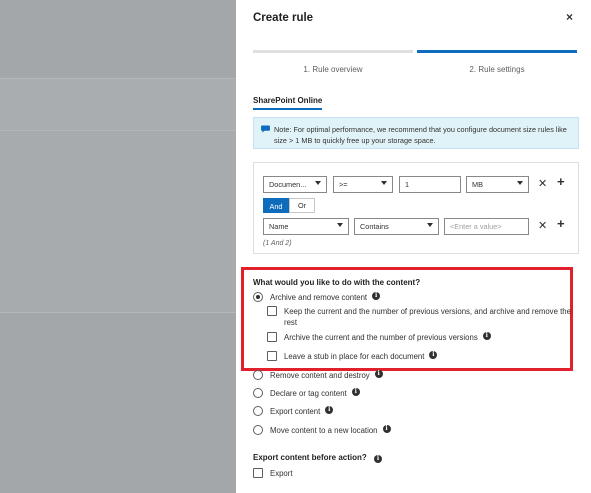 This screenshot has height=493, width=591. Describe the element at coordinates (276, 205) in the screenshot. I see `and-toggle-button: And` at that location.